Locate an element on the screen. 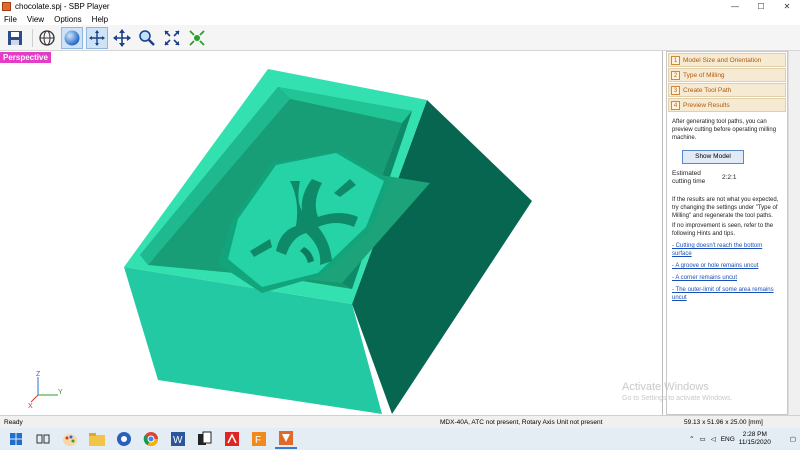  save-button is located at coordinates (15, 38).